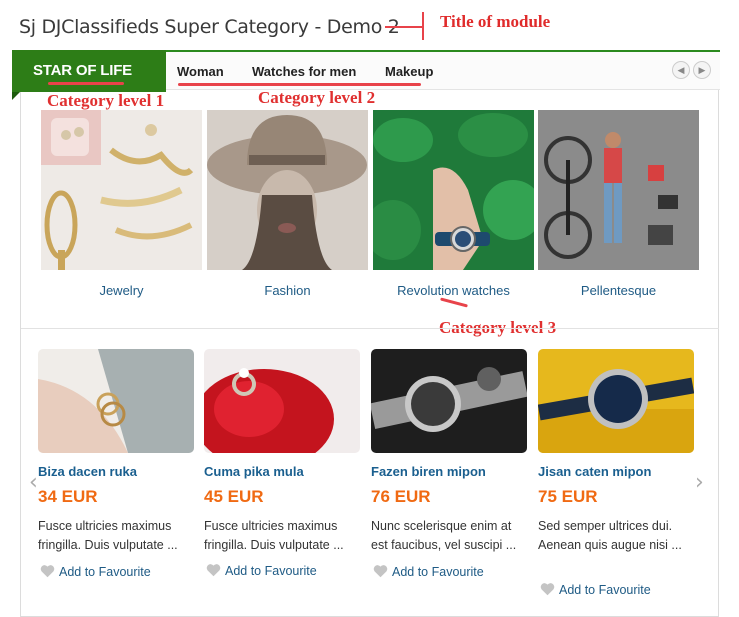 Image resolution: width=739 pixels, height=617 pixels. I want to click on tab-woman: Woman, so click(200, 71).